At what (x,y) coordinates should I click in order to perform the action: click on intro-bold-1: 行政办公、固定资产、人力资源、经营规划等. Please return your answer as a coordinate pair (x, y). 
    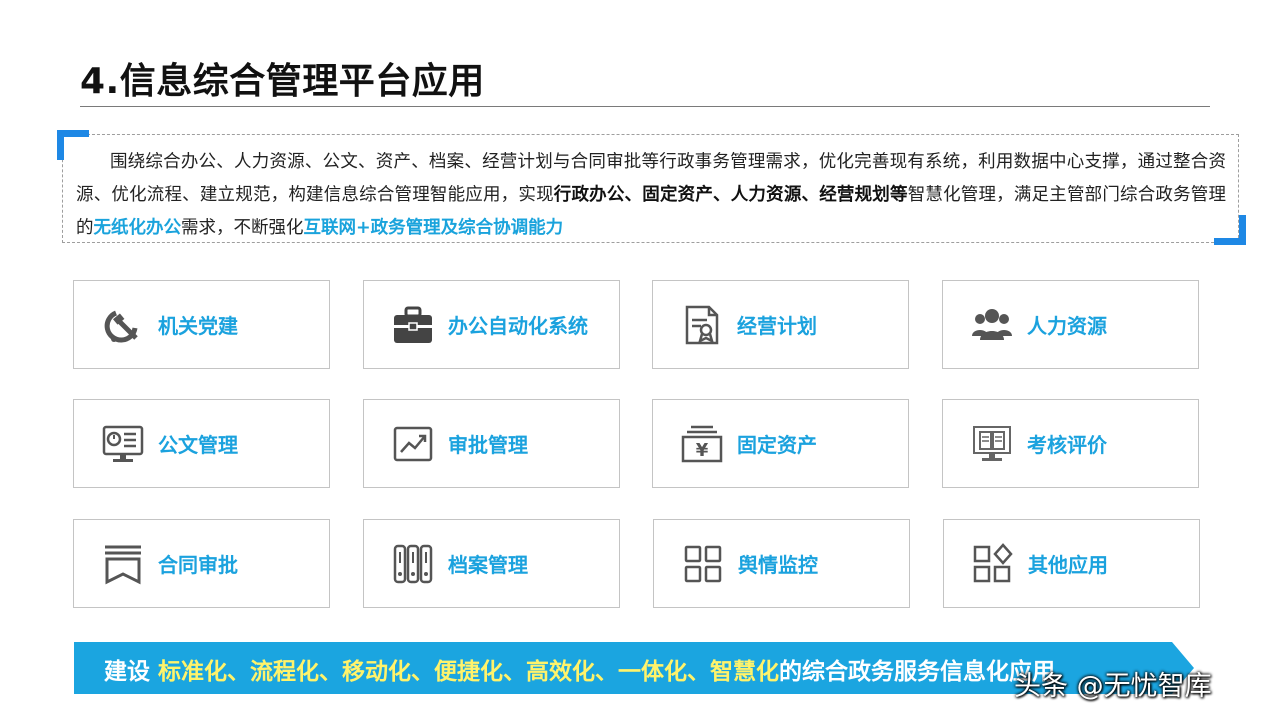
    Looking at the image, I should click on (730, 195).